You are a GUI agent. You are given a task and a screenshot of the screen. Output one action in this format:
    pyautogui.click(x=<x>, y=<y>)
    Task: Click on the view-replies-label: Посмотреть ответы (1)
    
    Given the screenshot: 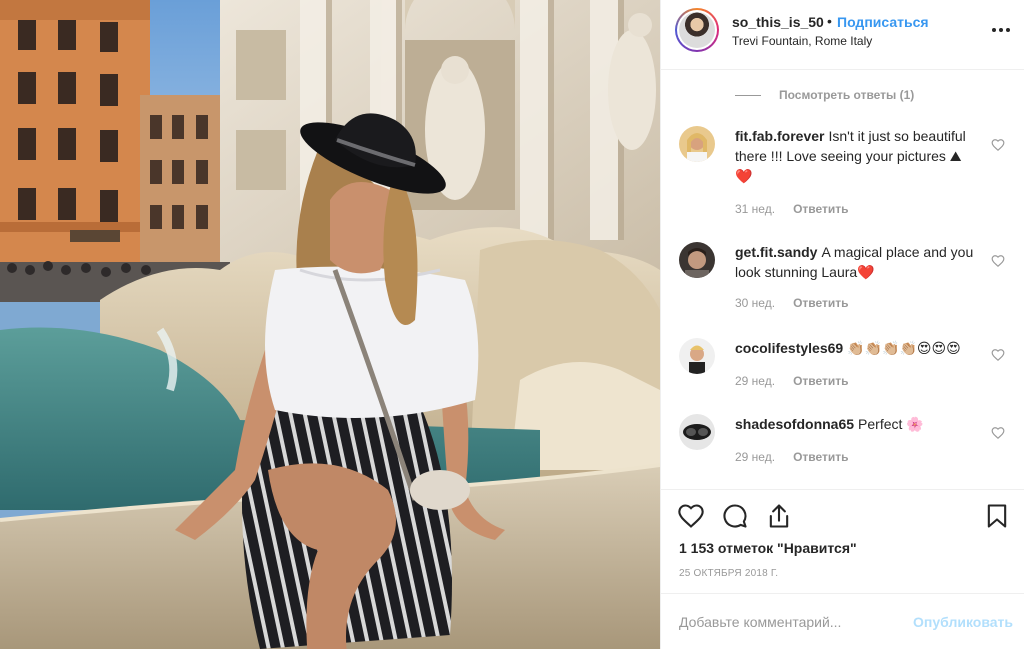 What is the action you would take?
    pyautogui.click(x=847, y=95)
    